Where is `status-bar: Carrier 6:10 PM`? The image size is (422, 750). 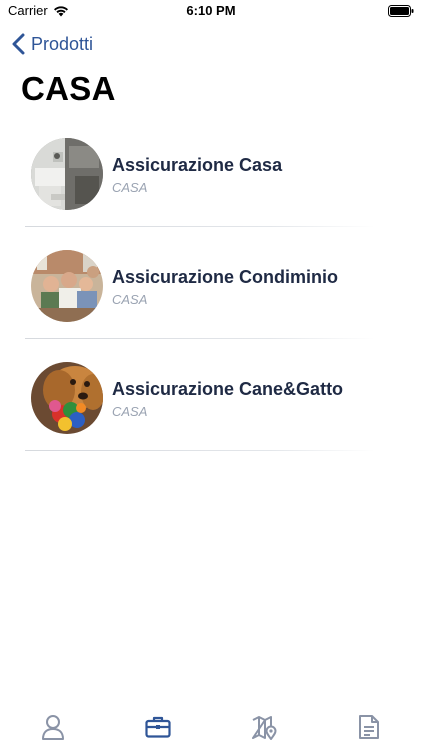 status-bar: Carrier 6:10 PM is located at coordinates (211, 11).